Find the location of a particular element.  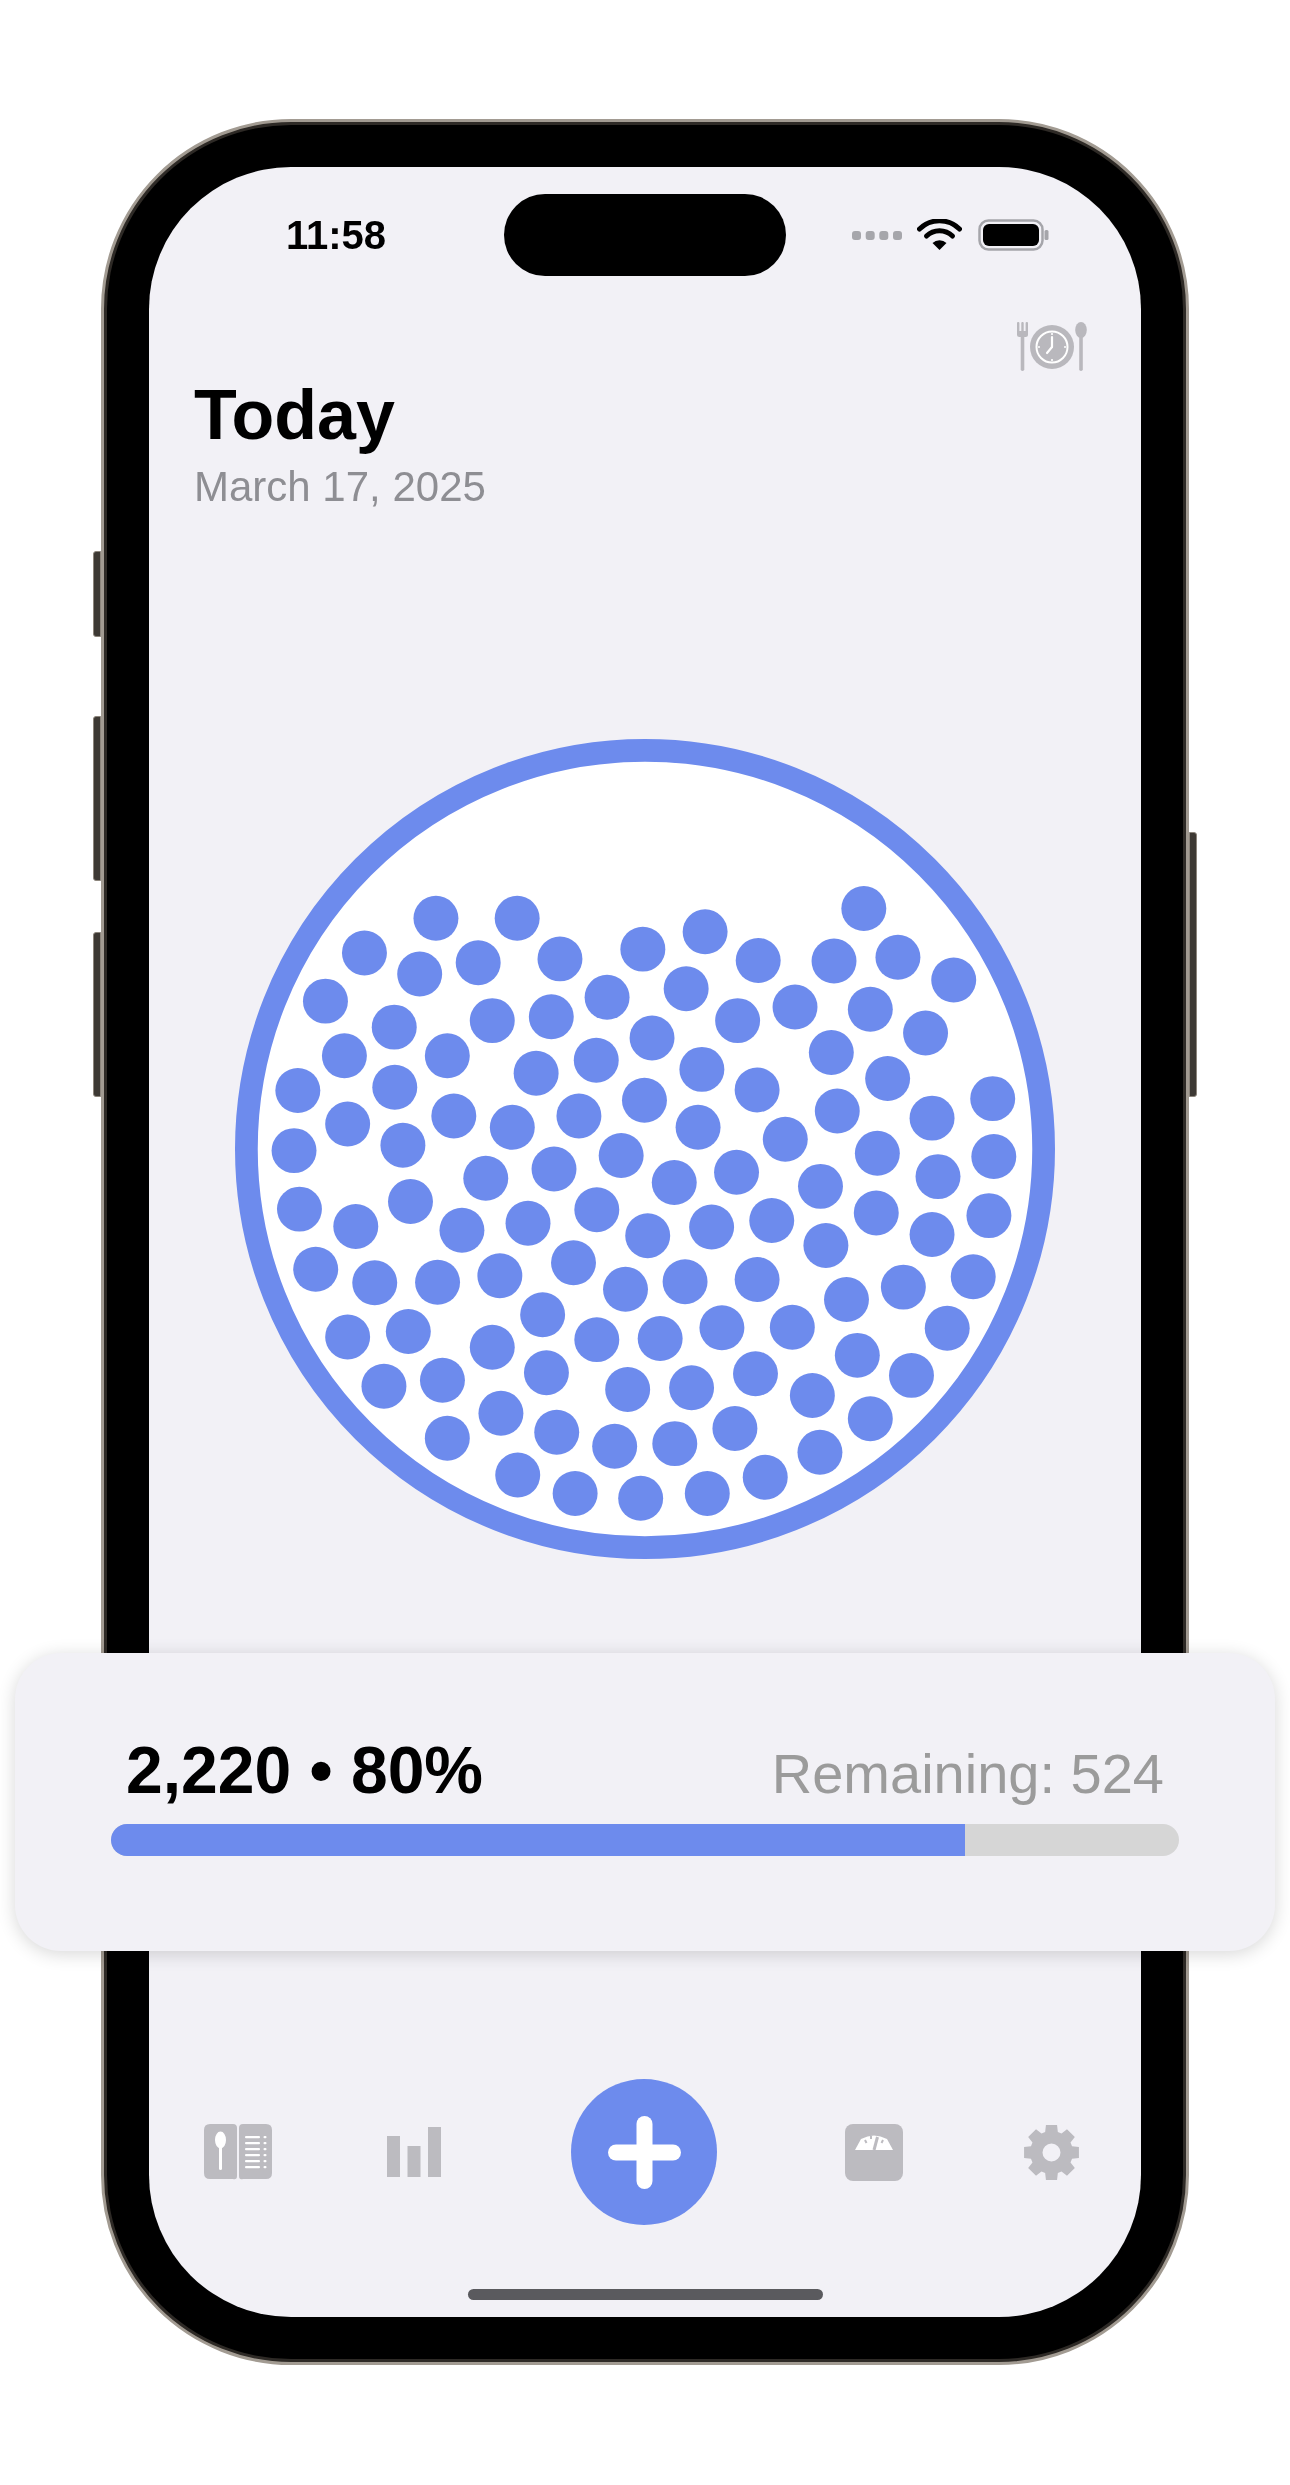

weighing-scale-icon is located at coordinates (874, 2152).